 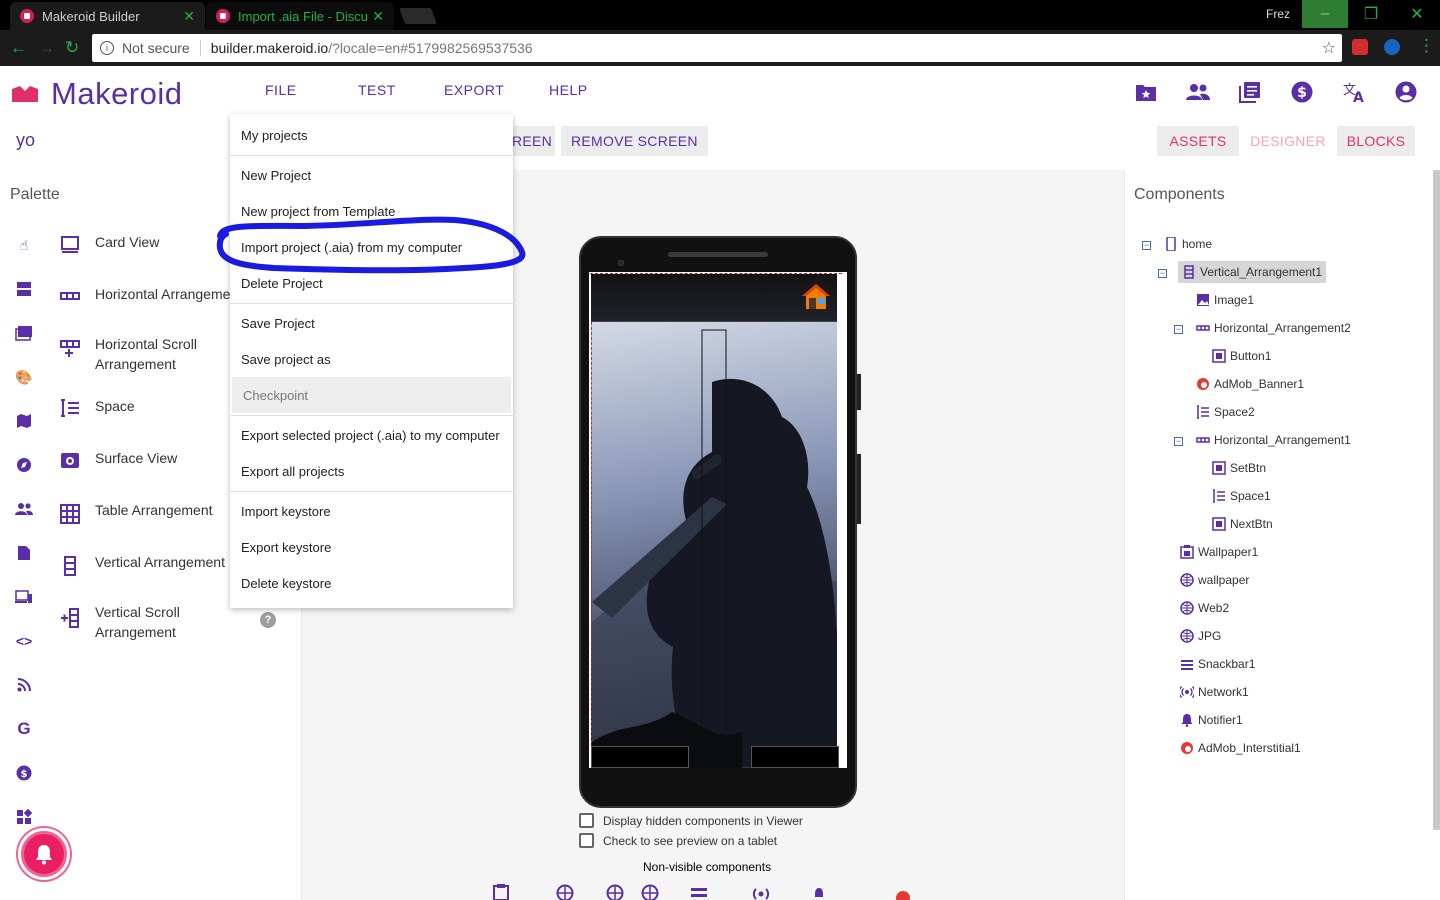 I want to click on close-window-button: ✕, so click(x=1417, y=14).